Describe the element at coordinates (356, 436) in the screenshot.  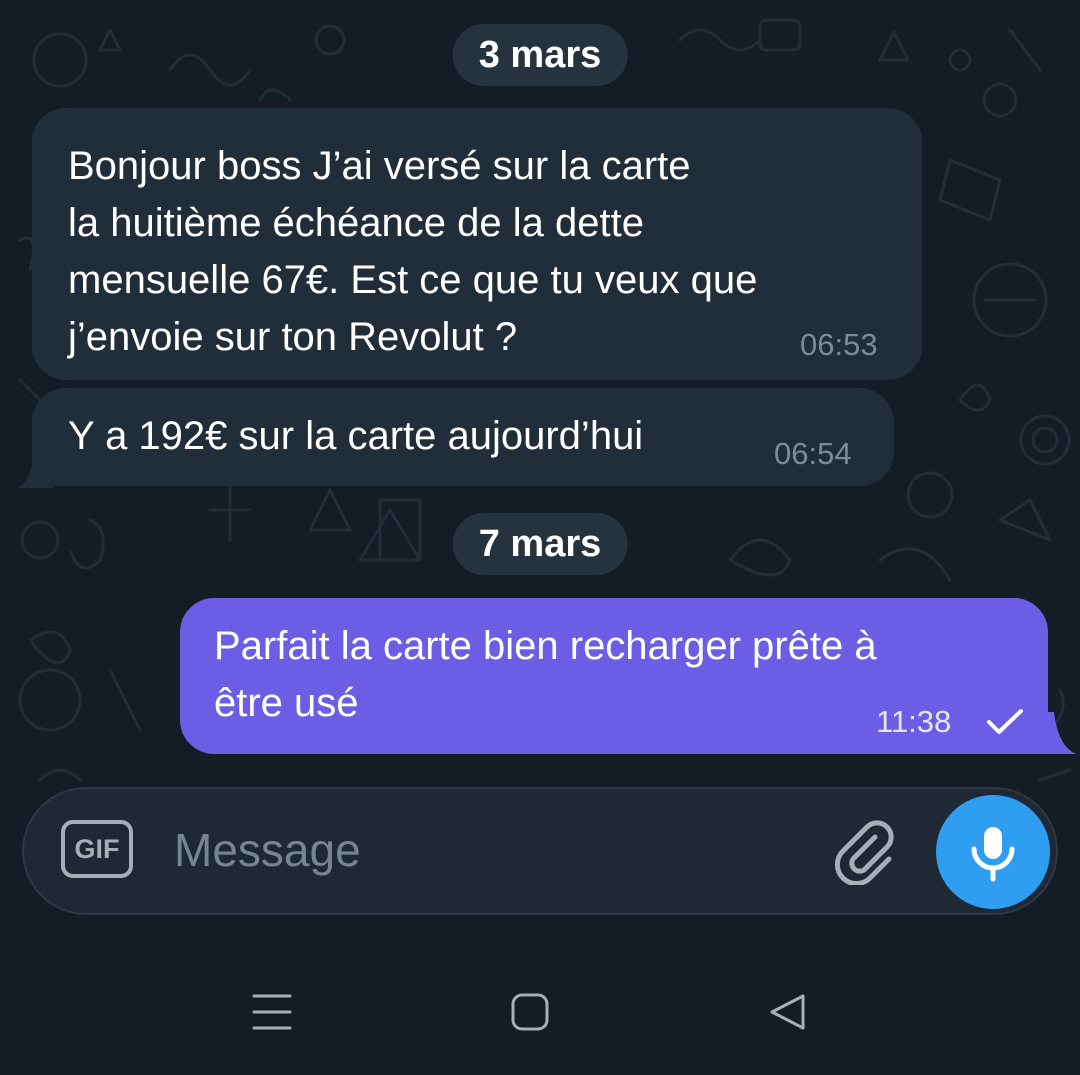
I see `message-text: Y a 192€ sur la carte aujourd’hui` at that location.